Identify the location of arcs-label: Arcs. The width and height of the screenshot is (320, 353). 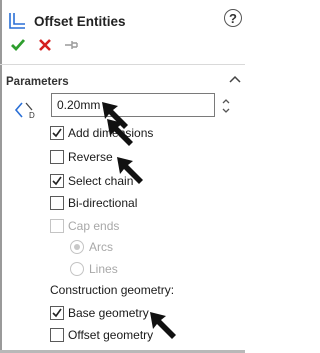
(101, 247).